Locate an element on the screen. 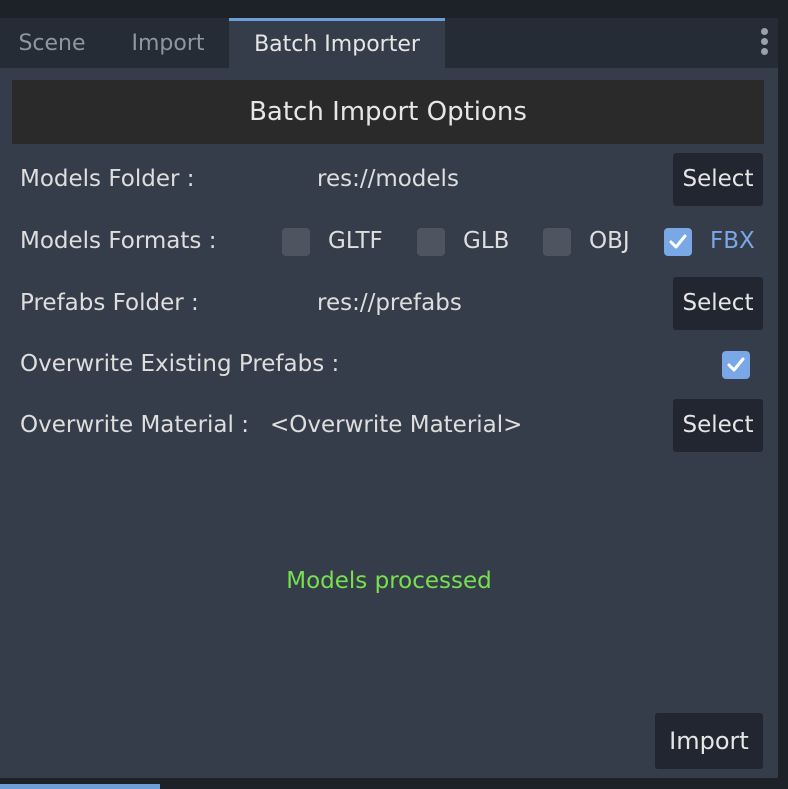  glb-checkbox is located at coordinates (431, 242).